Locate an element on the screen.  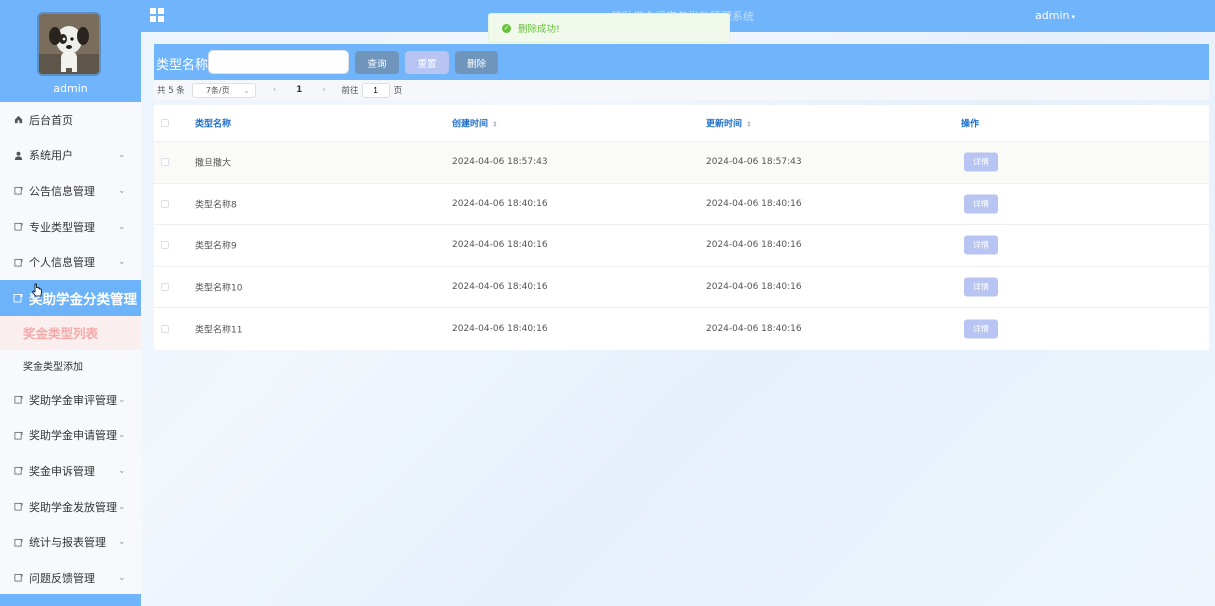
sidebar-item-label: 奖助学金发放管理 is located at coordinates (73, 507).